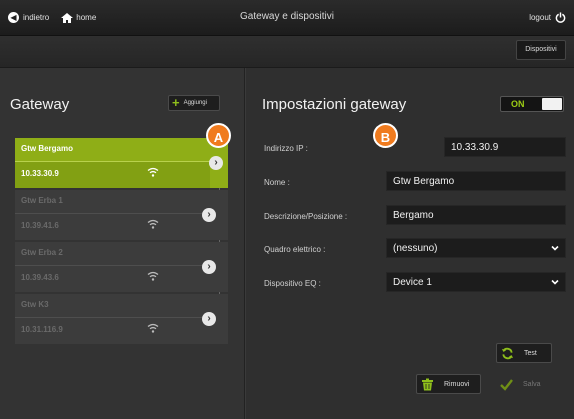 The width and height of the screenshot is (574, 419). I want to click on gateway-name: Gtw Erba 2, so click(42, 252).